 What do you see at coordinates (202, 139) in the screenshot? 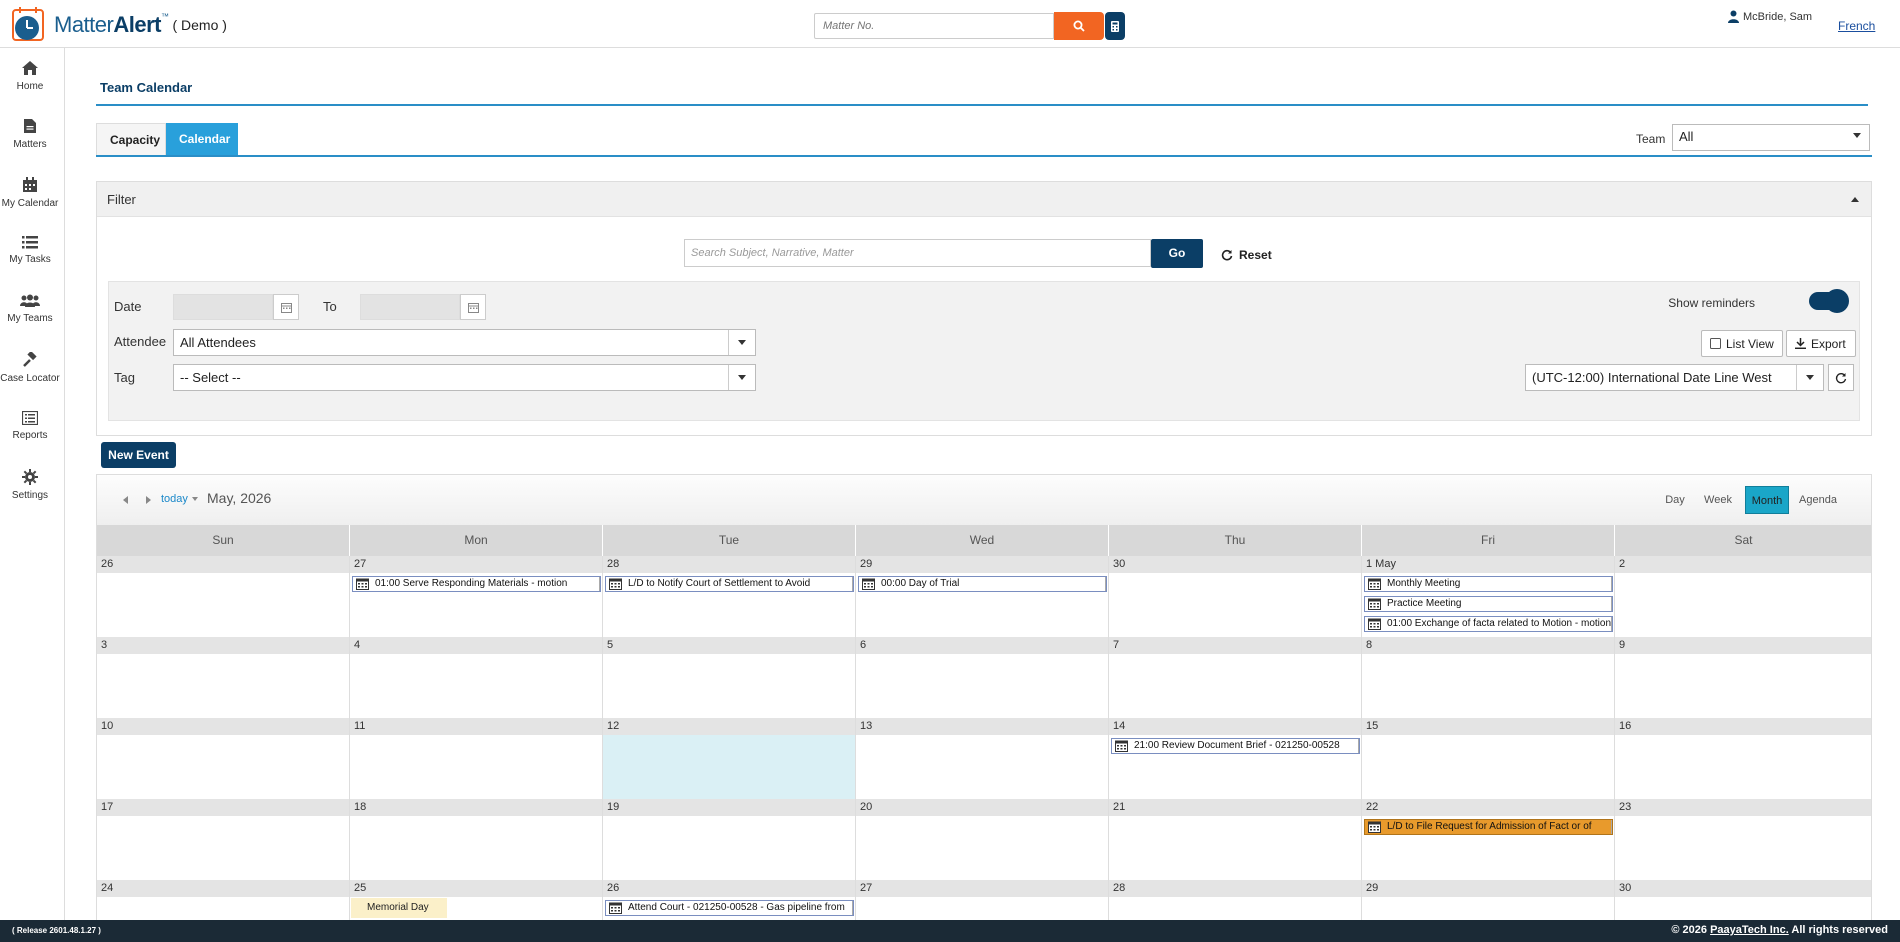
I see `tab-calendar: Calendar` at bounding box center [202, 139].